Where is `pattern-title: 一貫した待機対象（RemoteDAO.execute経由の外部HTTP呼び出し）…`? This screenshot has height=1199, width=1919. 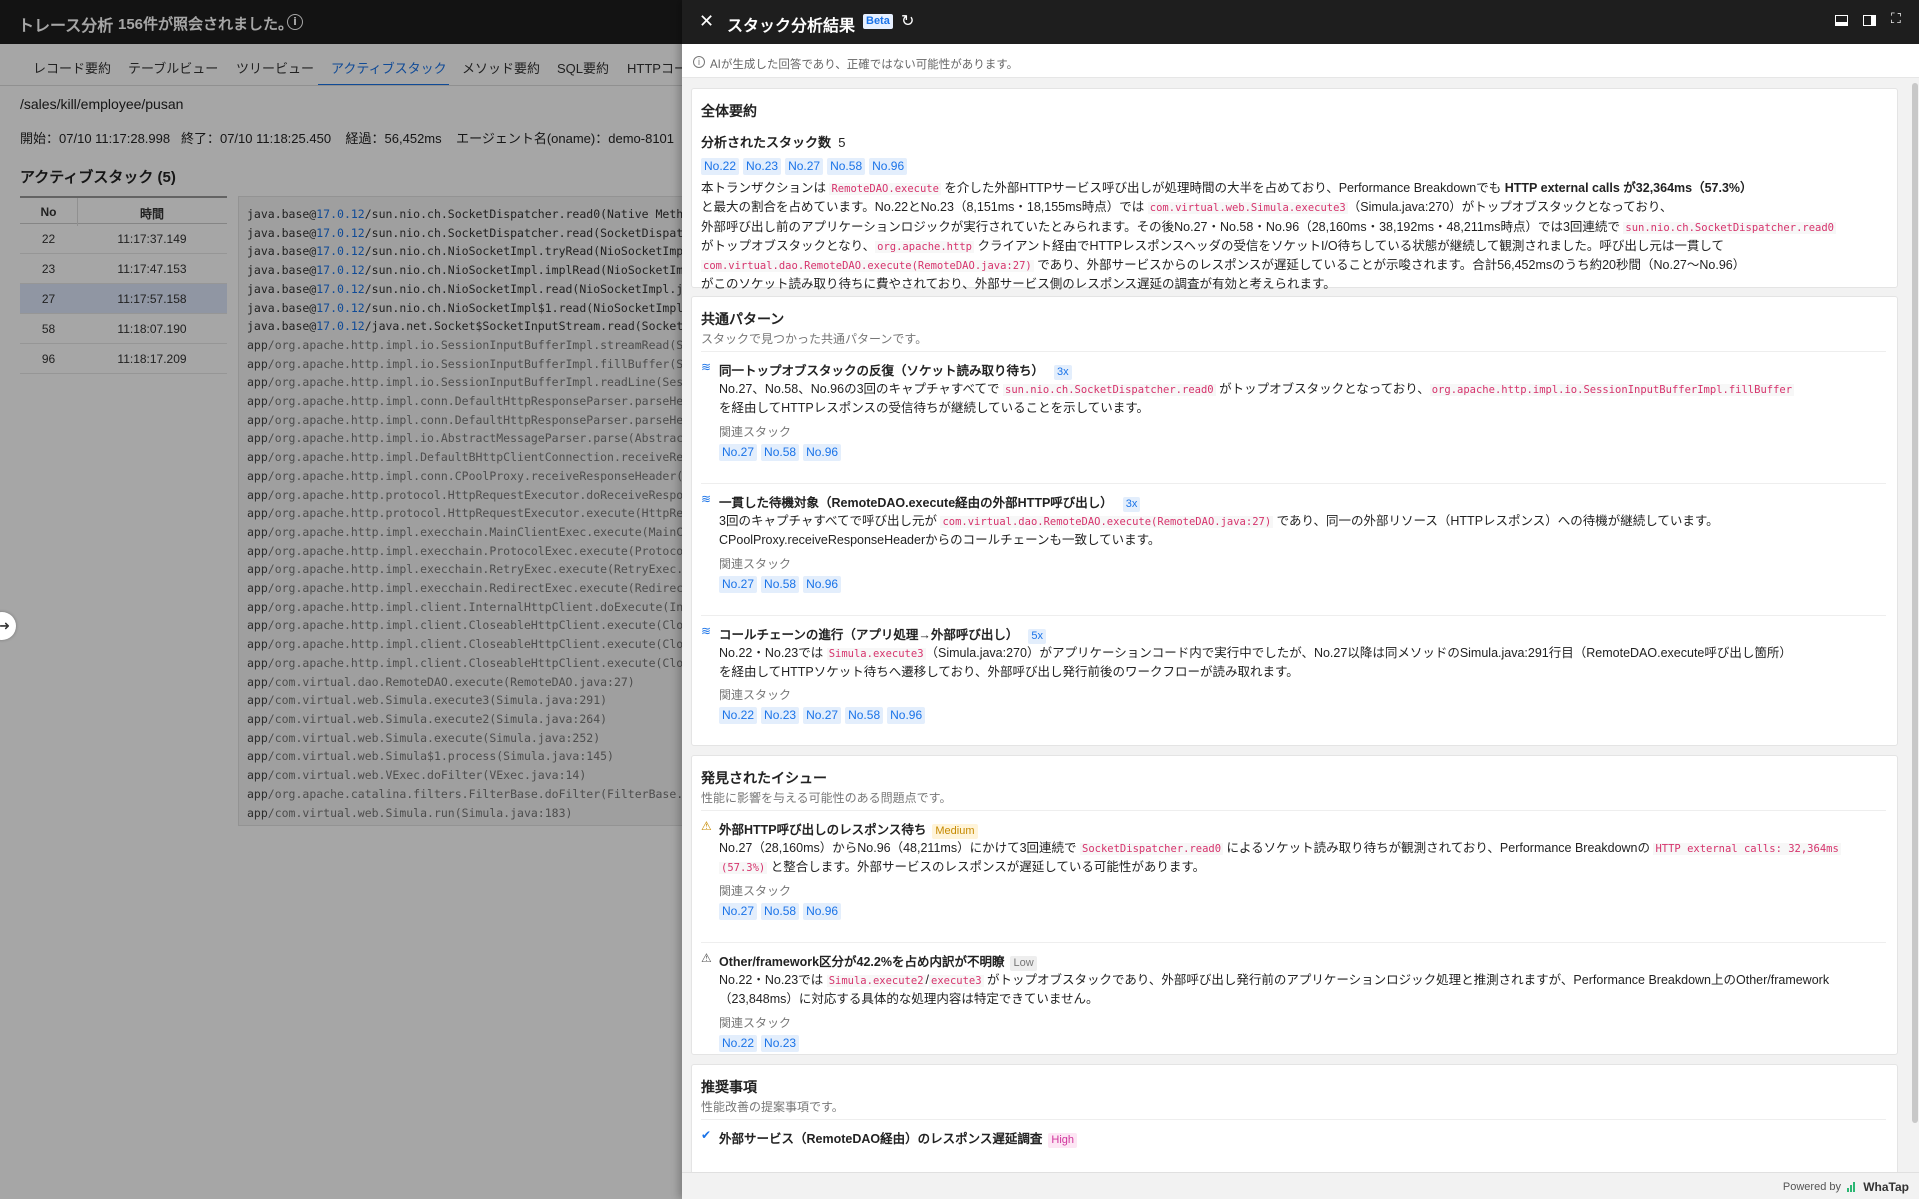
pattern-title: 一貫した待機対象（RemoteDAO.execute経由の外部HTTP呼び出し）… is located at coordinates (930, 502).